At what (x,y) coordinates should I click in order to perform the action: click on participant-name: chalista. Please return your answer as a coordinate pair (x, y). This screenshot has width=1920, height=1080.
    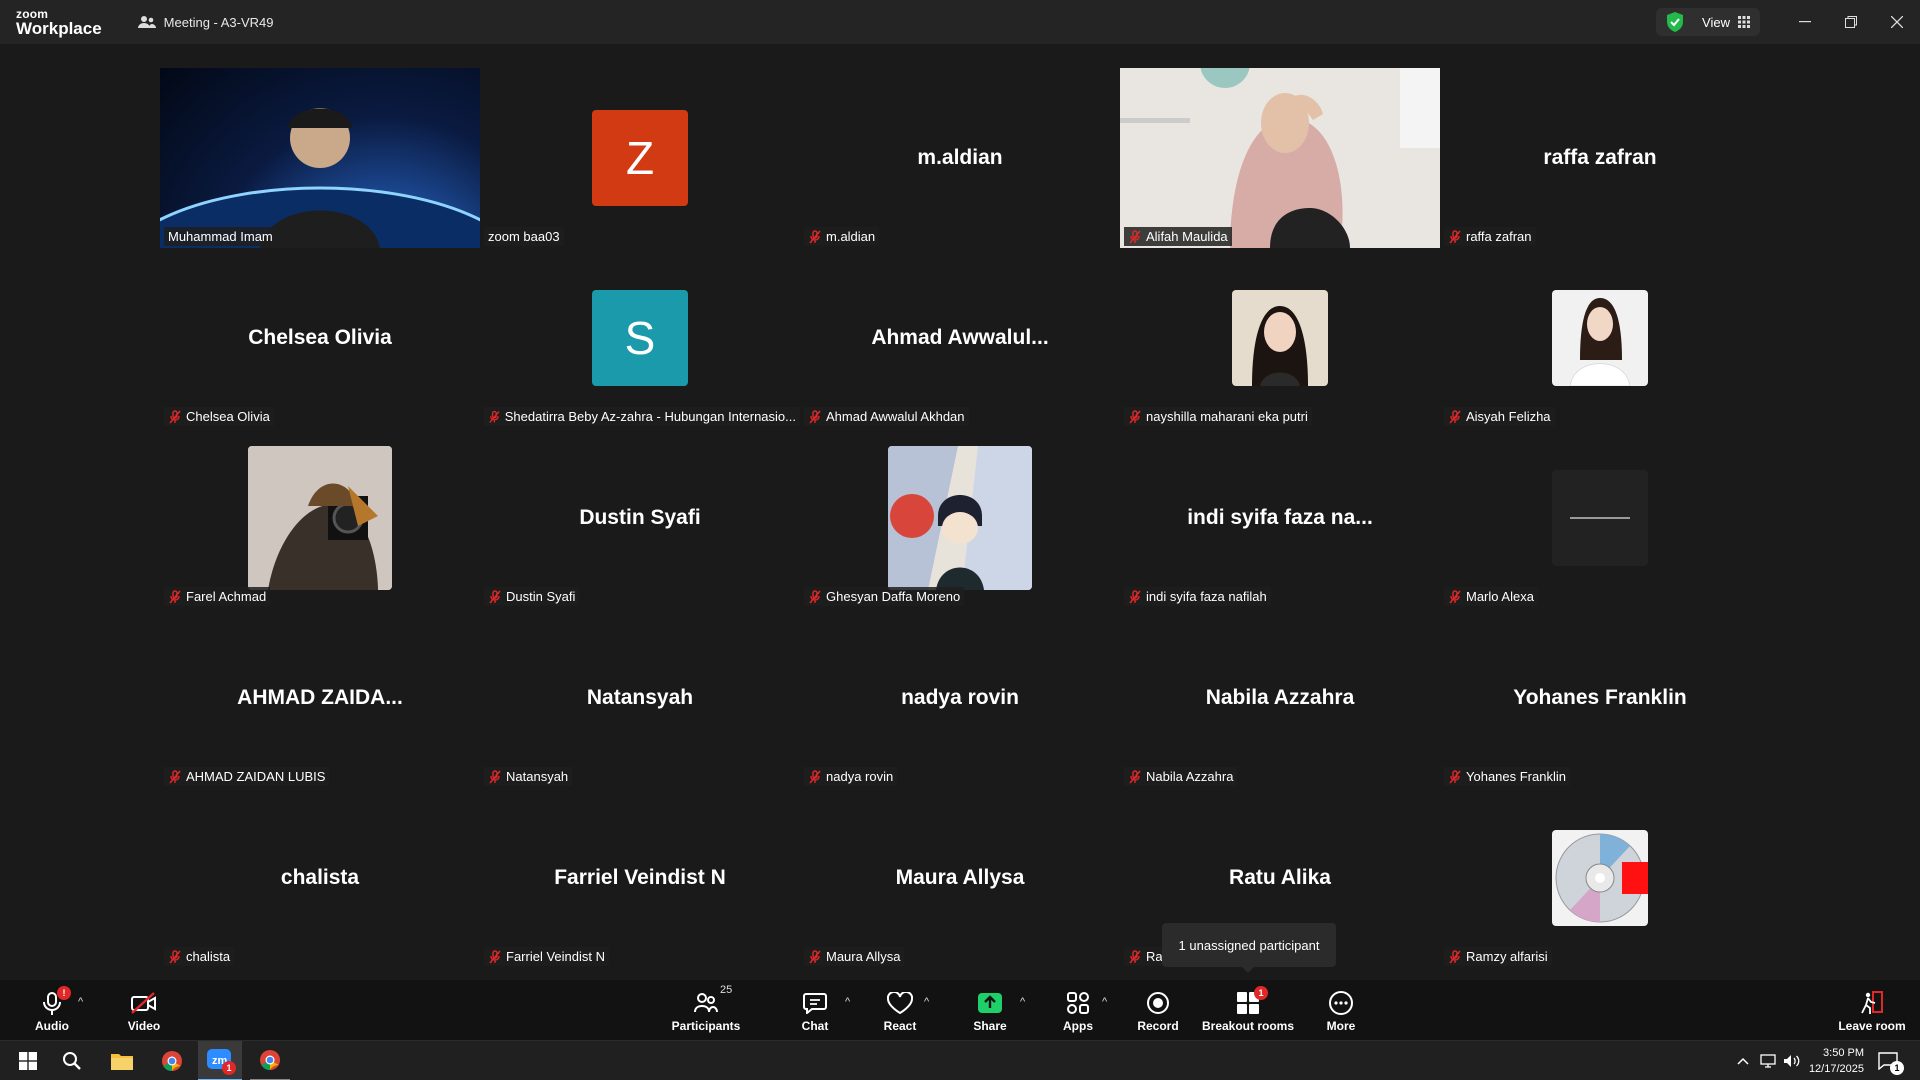
    Looking at the image, I should click on (208, 956).